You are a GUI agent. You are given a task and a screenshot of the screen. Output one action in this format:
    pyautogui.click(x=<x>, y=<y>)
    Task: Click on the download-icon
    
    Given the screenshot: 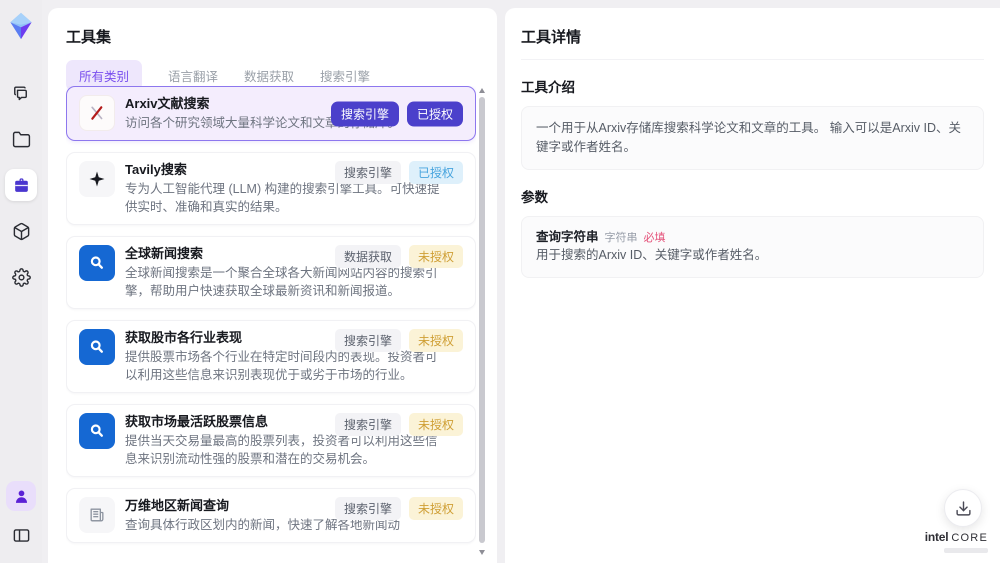 What is the action you would take?
    pyautogui.click(x=963, y=508)
    